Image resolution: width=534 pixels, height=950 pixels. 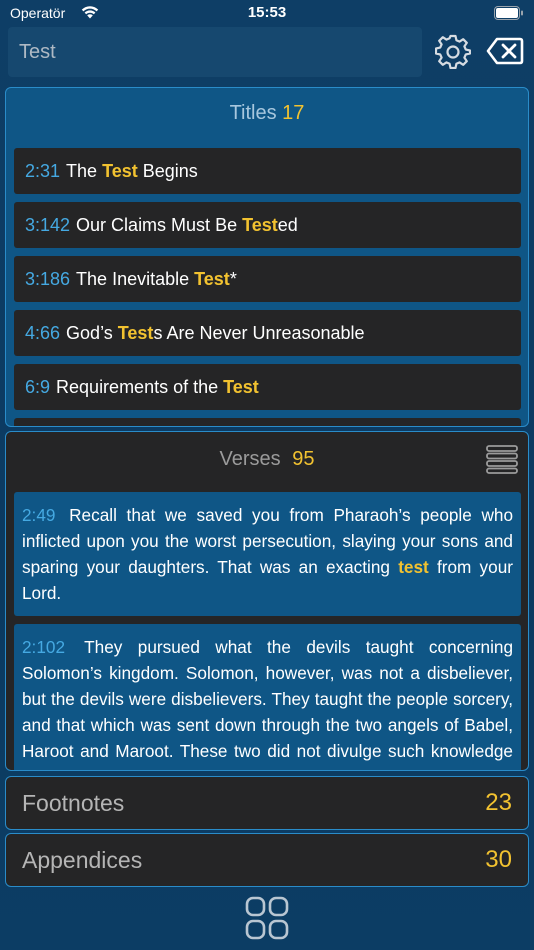 What do you see at coordinates (82, 859) in the screenshot?
I see `appendices-label: Appendices` at bounding box center [82, 859].